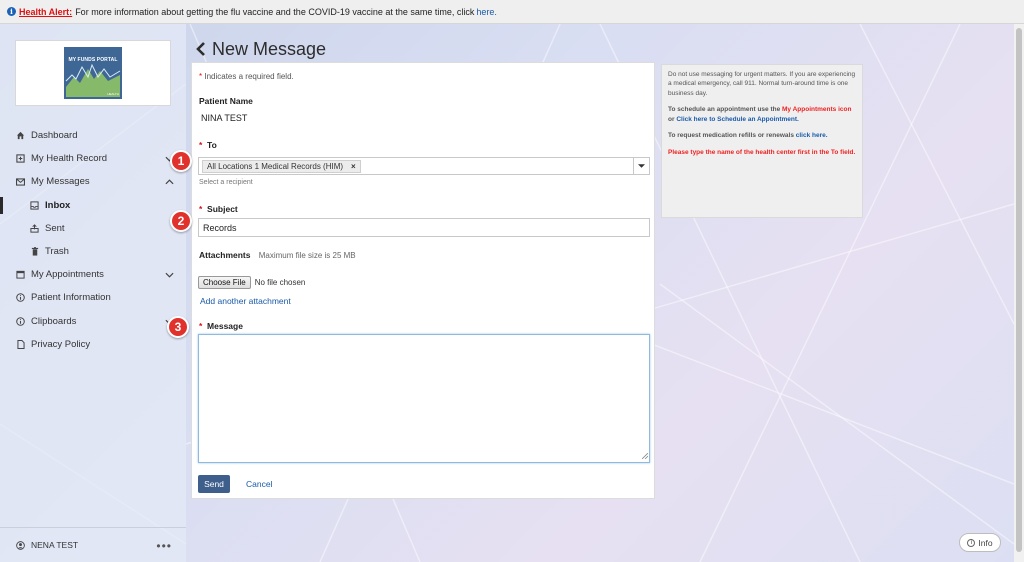 The image size is (1024, 562). Describe the element at coordinates (93, 228) in the screenshot. I see `sidebar-item-sent: Sent` at that location.